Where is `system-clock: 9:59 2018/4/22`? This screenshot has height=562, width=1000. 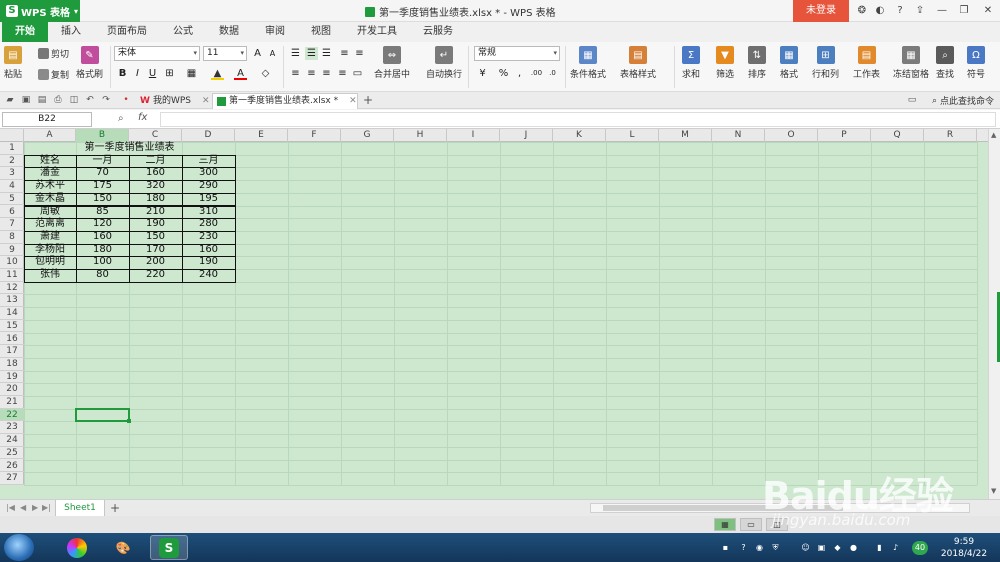 system-clock: 9:59 2018/4/22 is located at coordinates (964, 548).